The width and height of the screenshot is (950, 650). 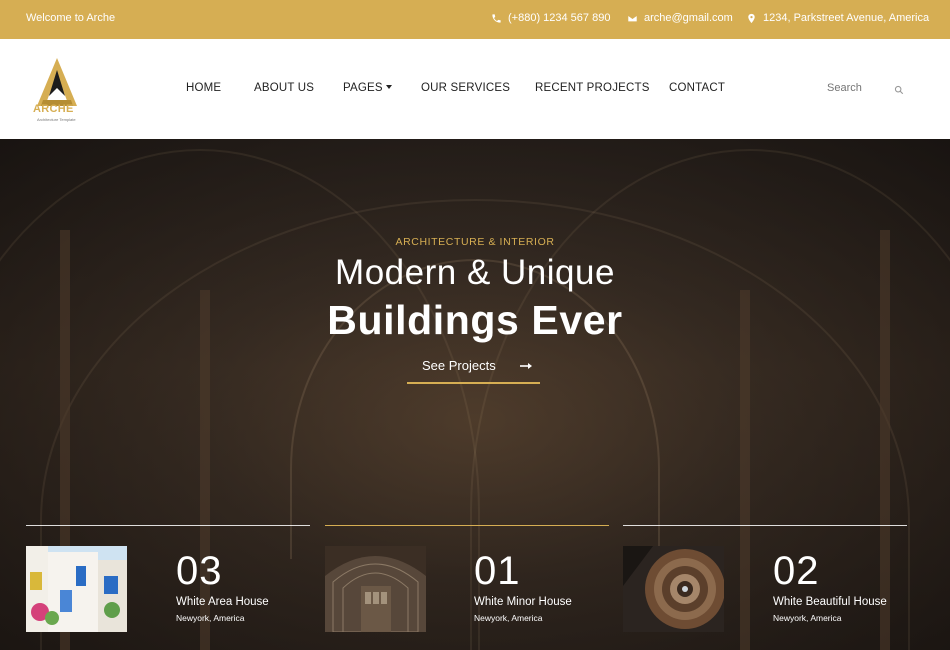 I want to click on email-contact: arche@gmail.com, so click(x=680, y=18).